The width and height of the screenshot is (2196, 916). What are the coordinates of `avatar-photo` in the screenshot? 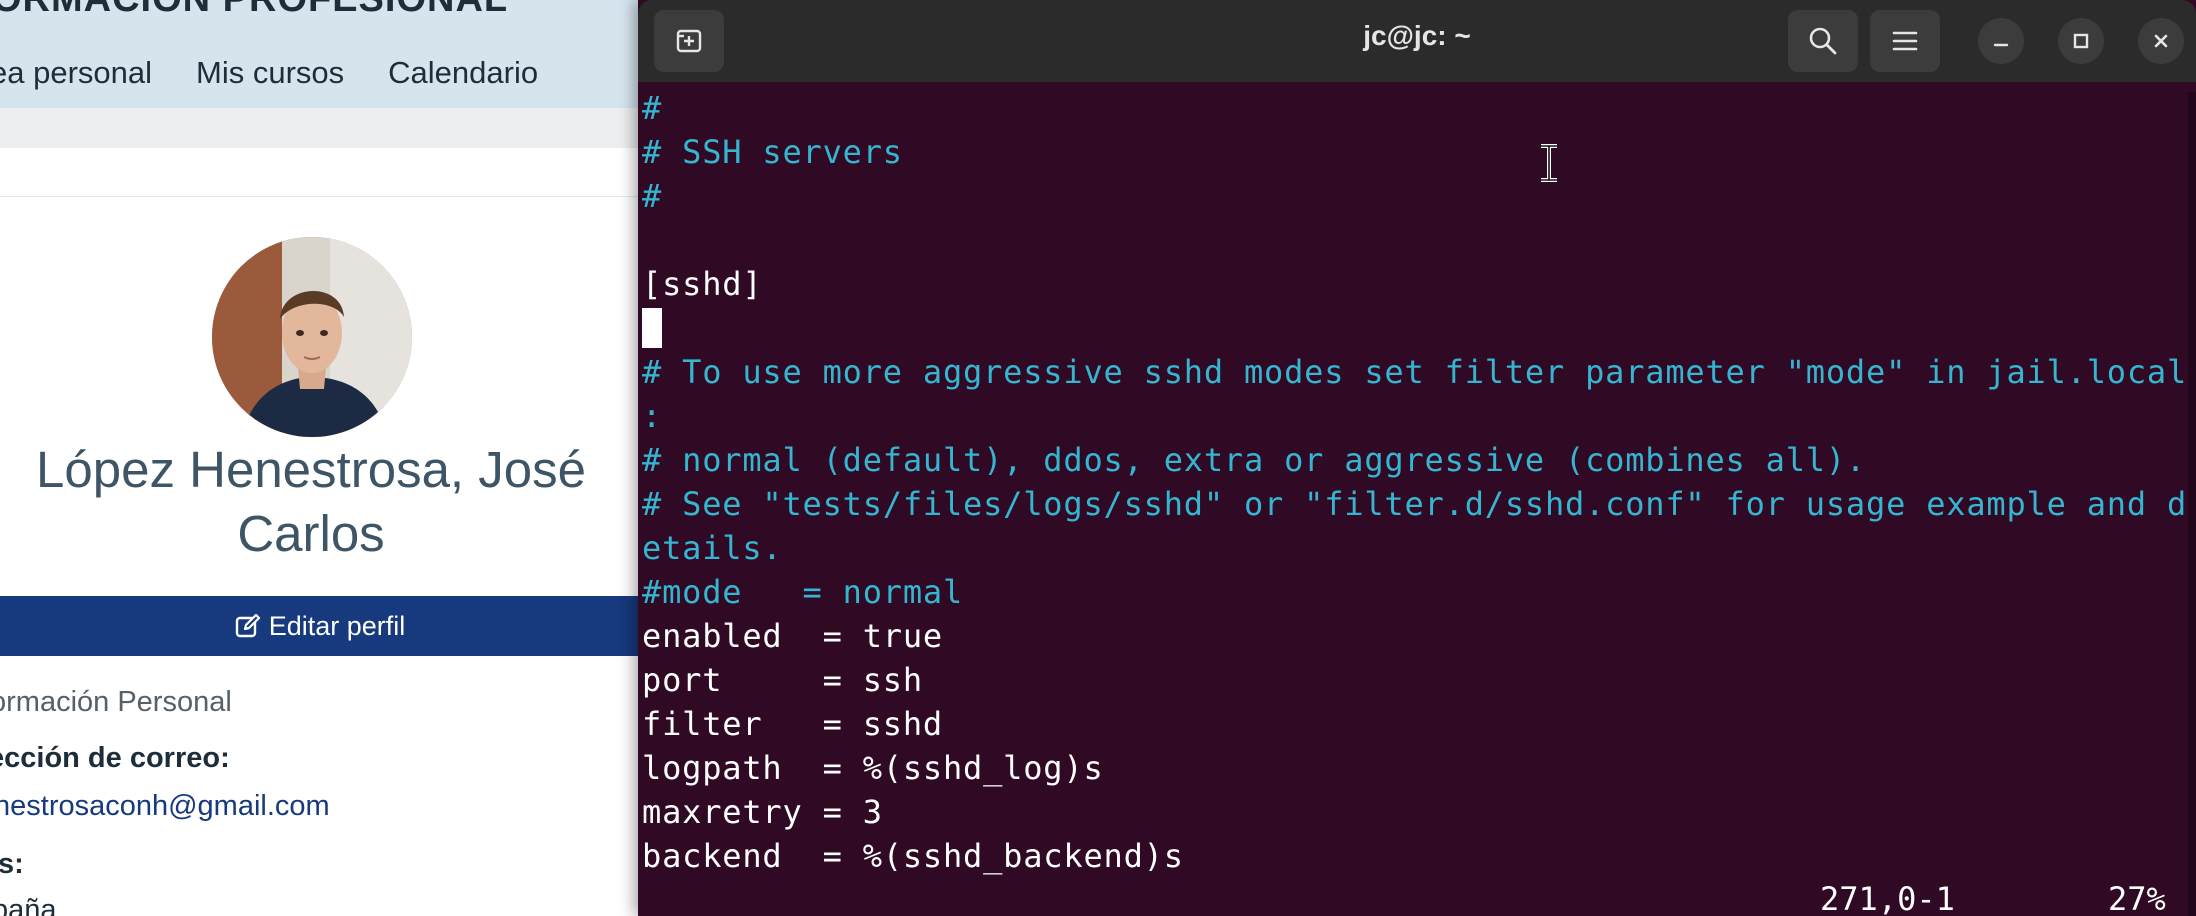 It's located at (312, 337).